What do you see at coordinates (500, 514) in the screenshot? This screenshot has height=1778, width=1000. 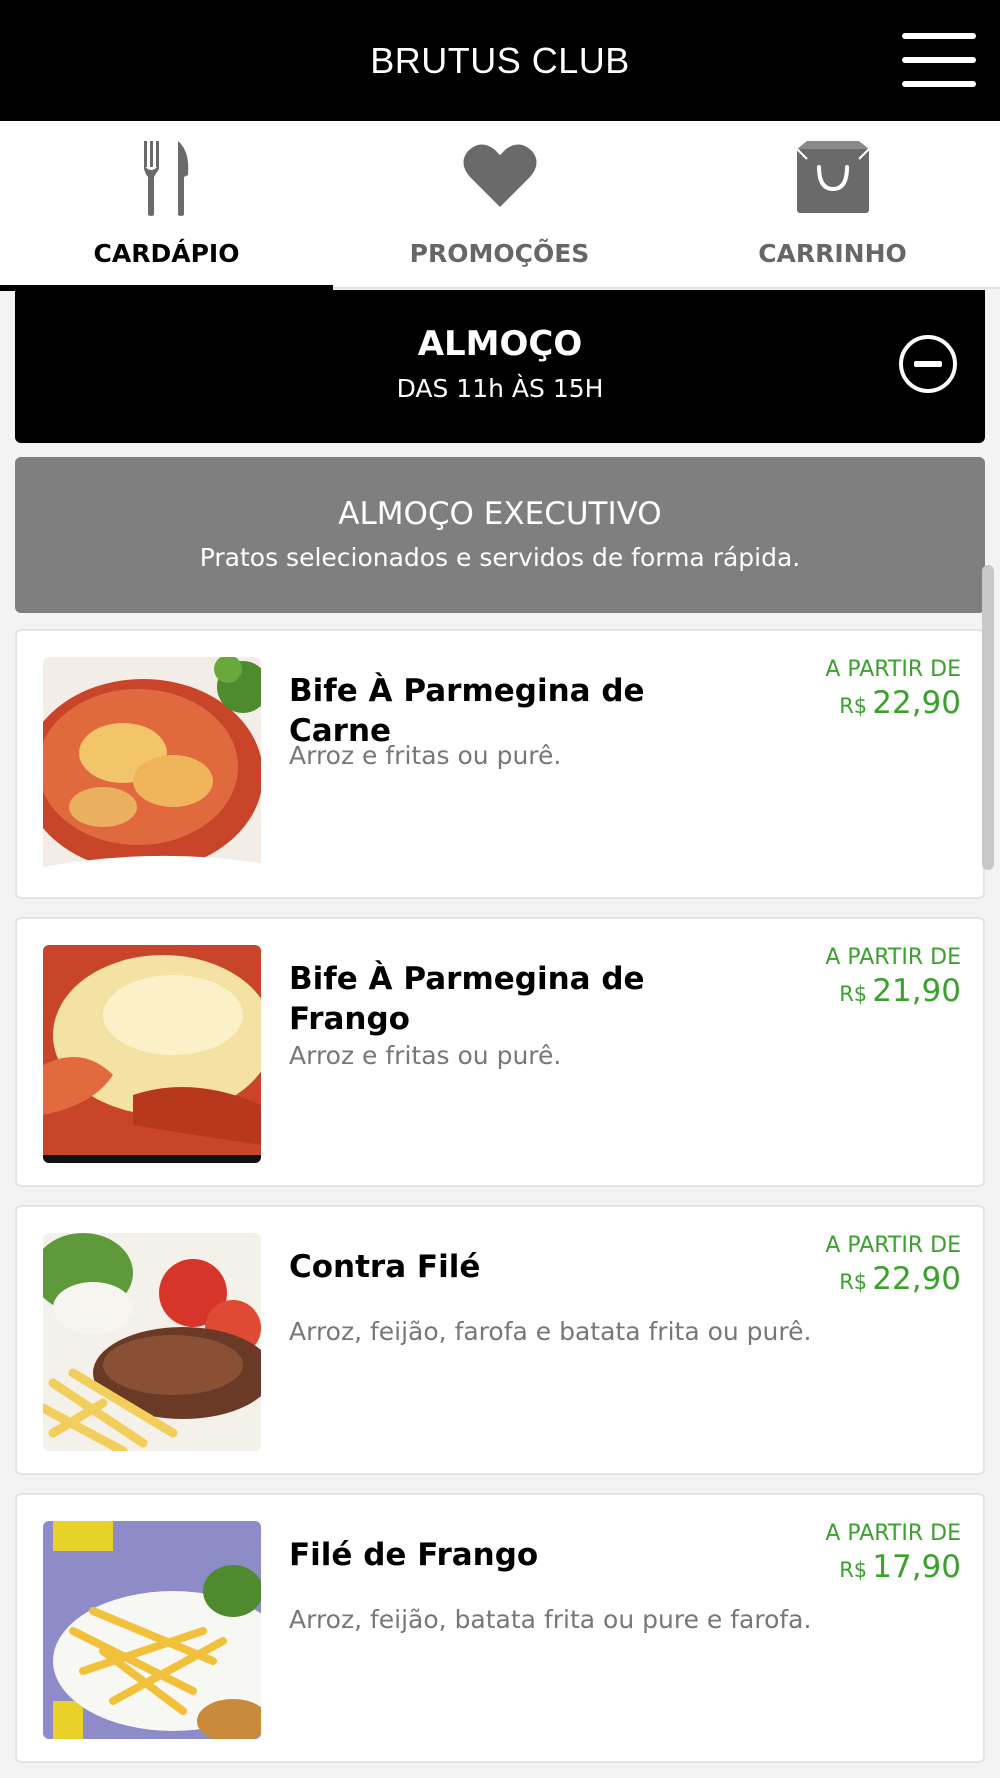 I see `category-title: ALMOÇO EXECUTIVO` at bounding box center [500, 514].